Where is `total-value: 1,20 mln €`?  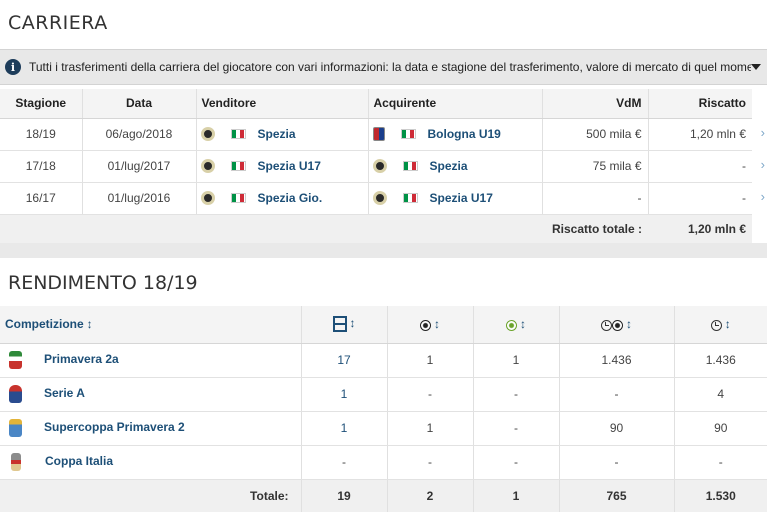
total-value: 1,20 mln € is located at coordinates (700, 229).